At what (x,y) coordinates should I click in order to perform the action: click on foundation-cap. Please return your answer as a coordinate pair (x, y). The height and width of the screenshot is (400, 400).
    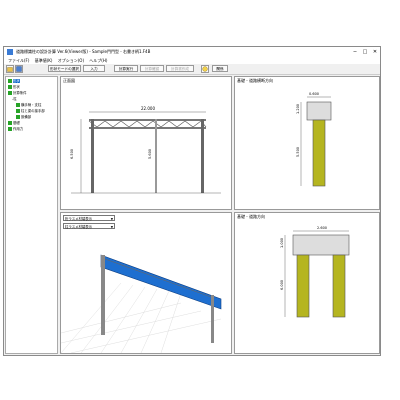
    Looking at the image, I should click on (319, 111).